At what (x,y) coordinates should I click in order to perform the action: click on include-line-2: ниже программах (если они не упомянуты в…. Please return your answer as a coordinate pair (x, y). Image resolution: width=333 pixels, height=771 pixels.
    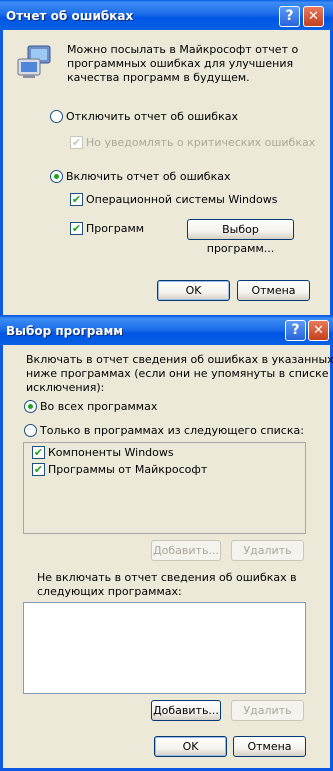
    Looking at the image, I should click on (177, 373).